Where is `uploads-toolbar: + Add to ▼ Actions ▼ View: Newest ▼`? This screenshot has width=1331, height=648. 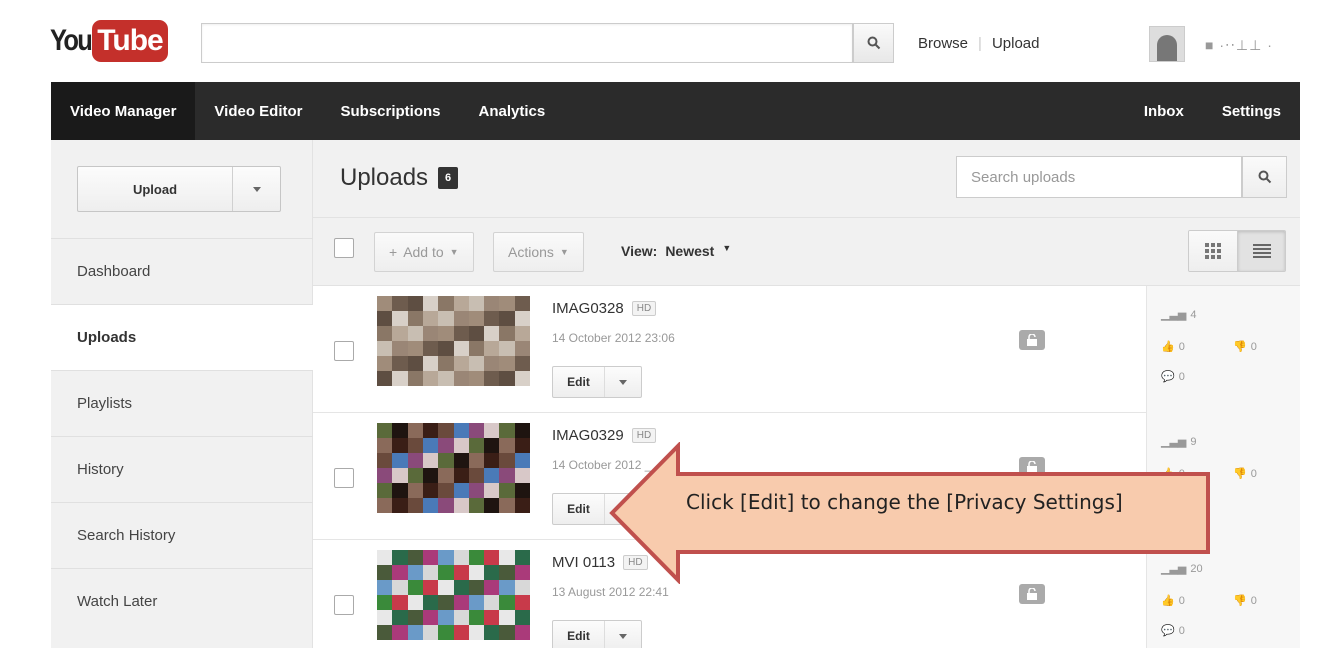
uploads-toolbar: + Add to ▼ Actions ▼ View: Newest ▼ is located at coordinates (806, 252).